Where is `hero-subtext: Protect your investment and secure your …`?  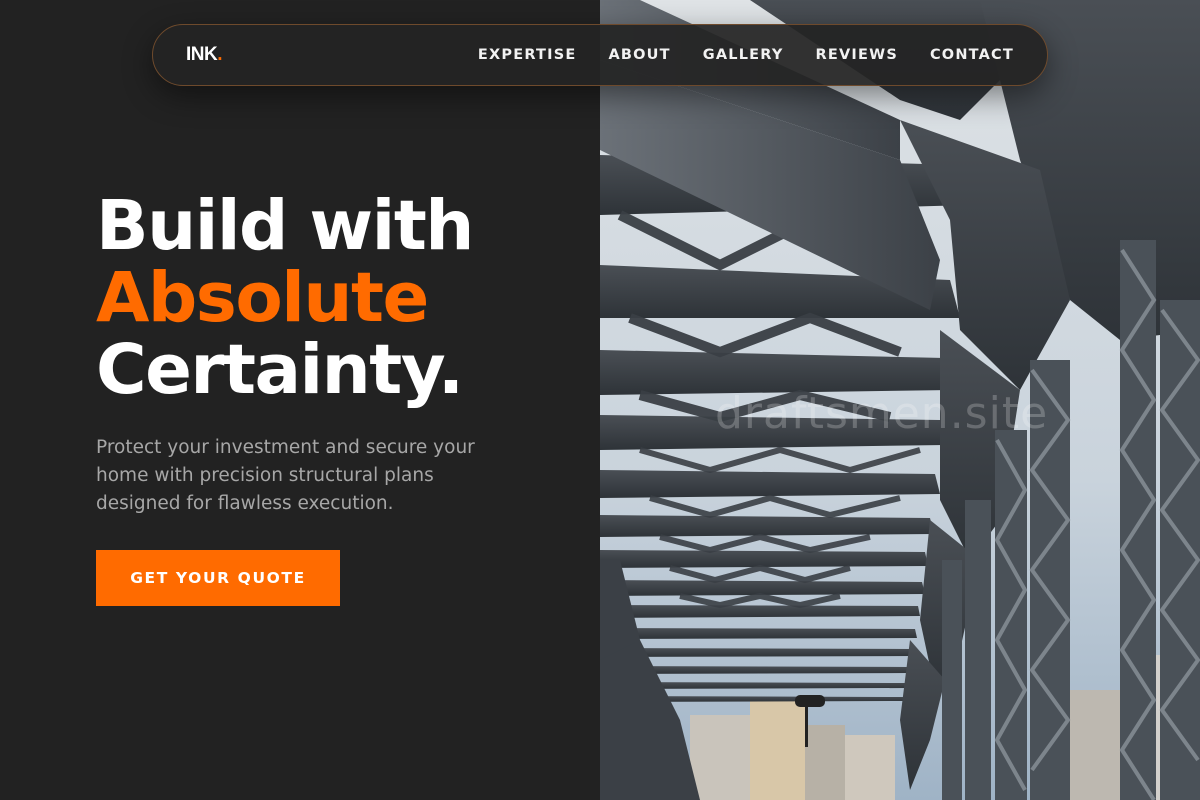
hero-subtext: Protect your investment and secure your … is located at coordinates (285, 475).